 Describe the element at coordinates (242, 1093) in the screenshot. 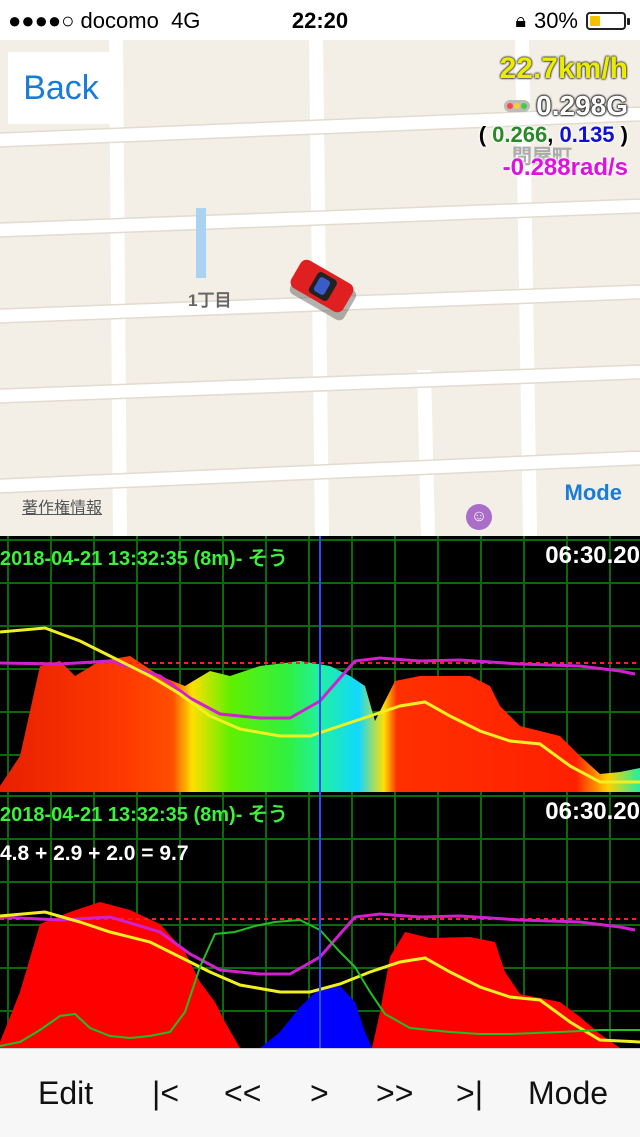

I see `rewind-button: <<` at that location.